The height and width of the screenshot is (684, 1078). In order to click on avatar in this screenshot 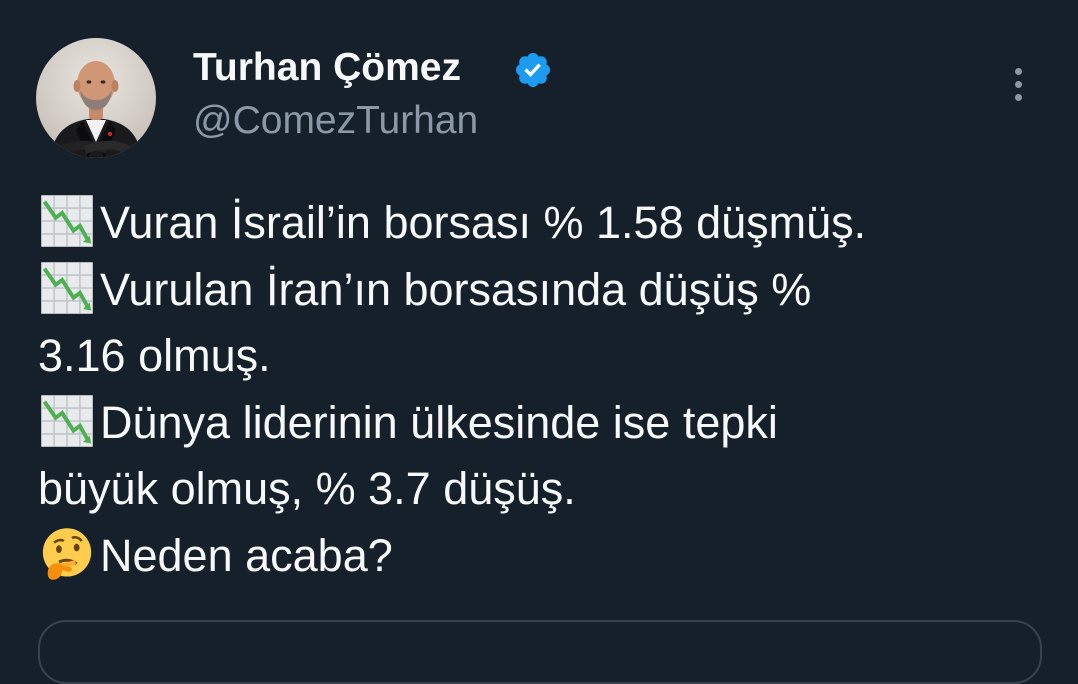, I will do `click(96, 98)`.